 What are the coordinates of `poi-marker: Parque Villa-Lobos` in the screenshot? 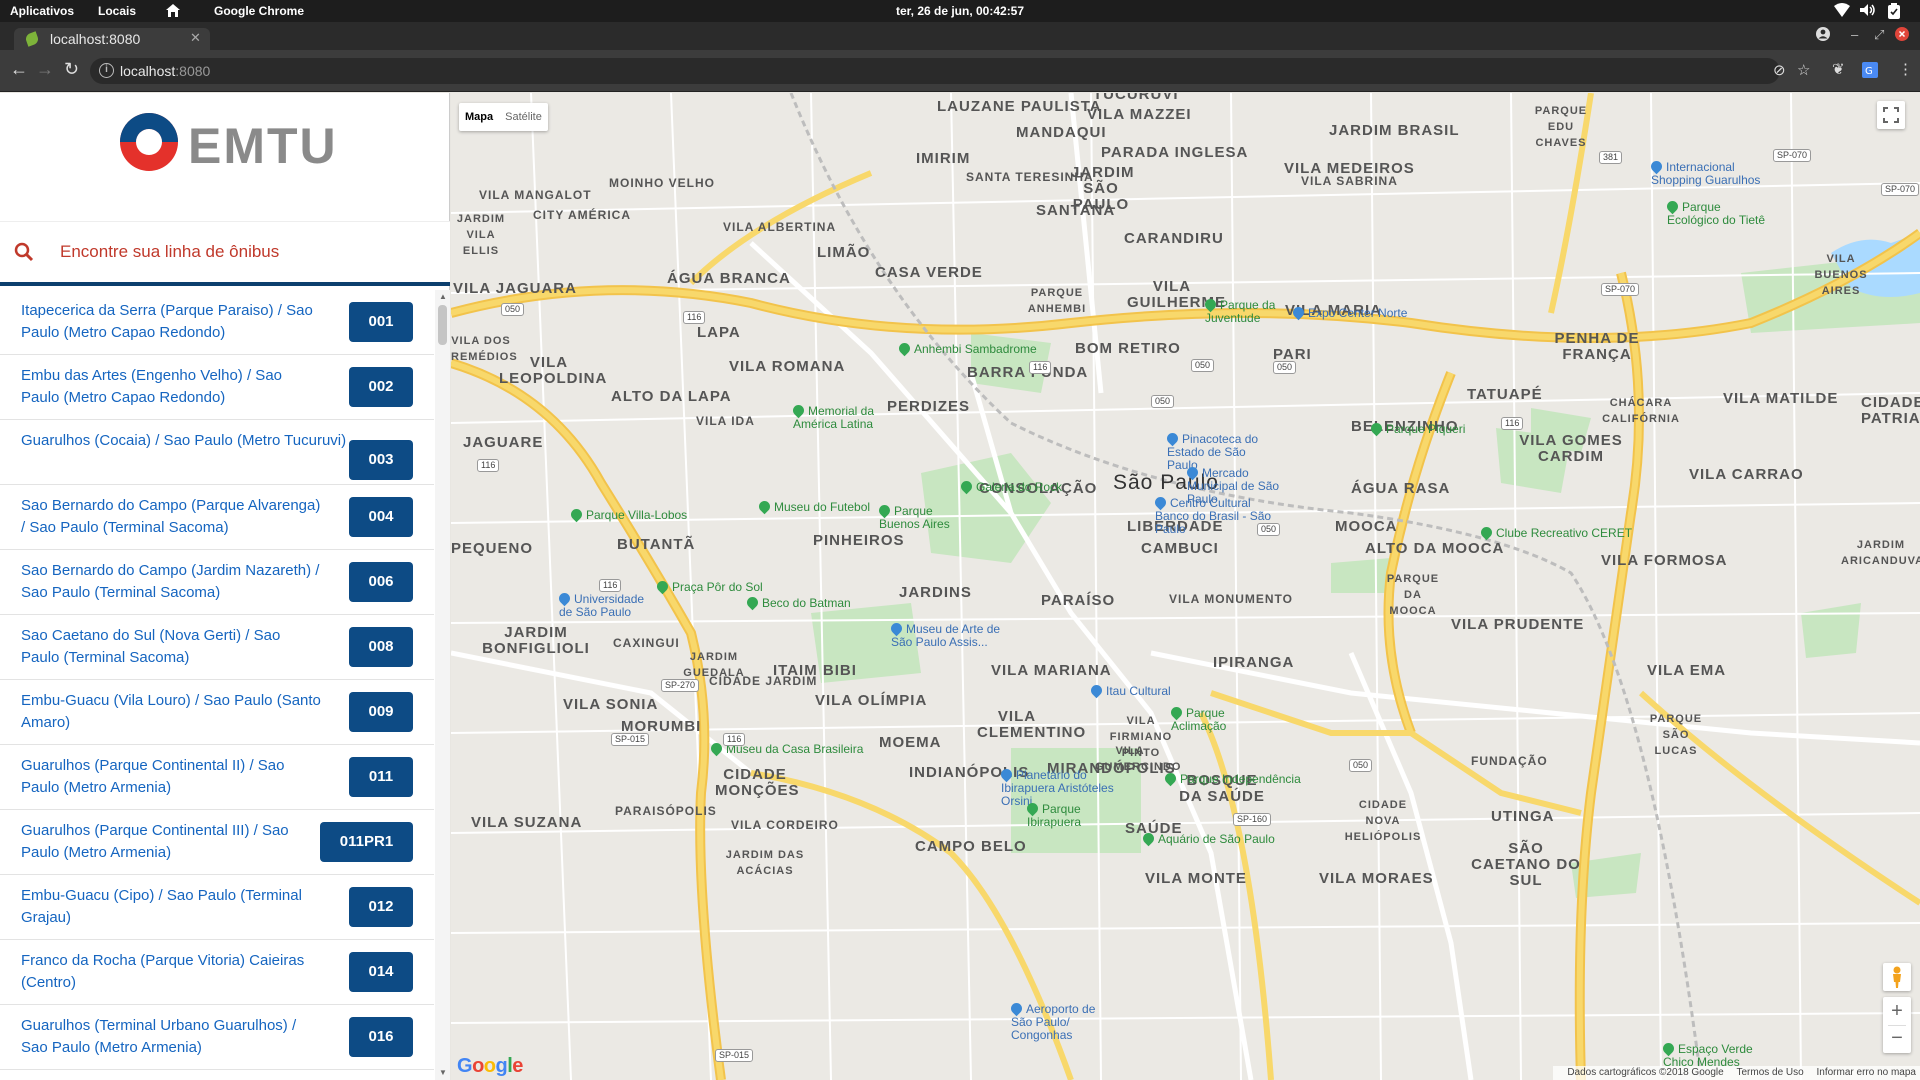 It's located at (627, 514).